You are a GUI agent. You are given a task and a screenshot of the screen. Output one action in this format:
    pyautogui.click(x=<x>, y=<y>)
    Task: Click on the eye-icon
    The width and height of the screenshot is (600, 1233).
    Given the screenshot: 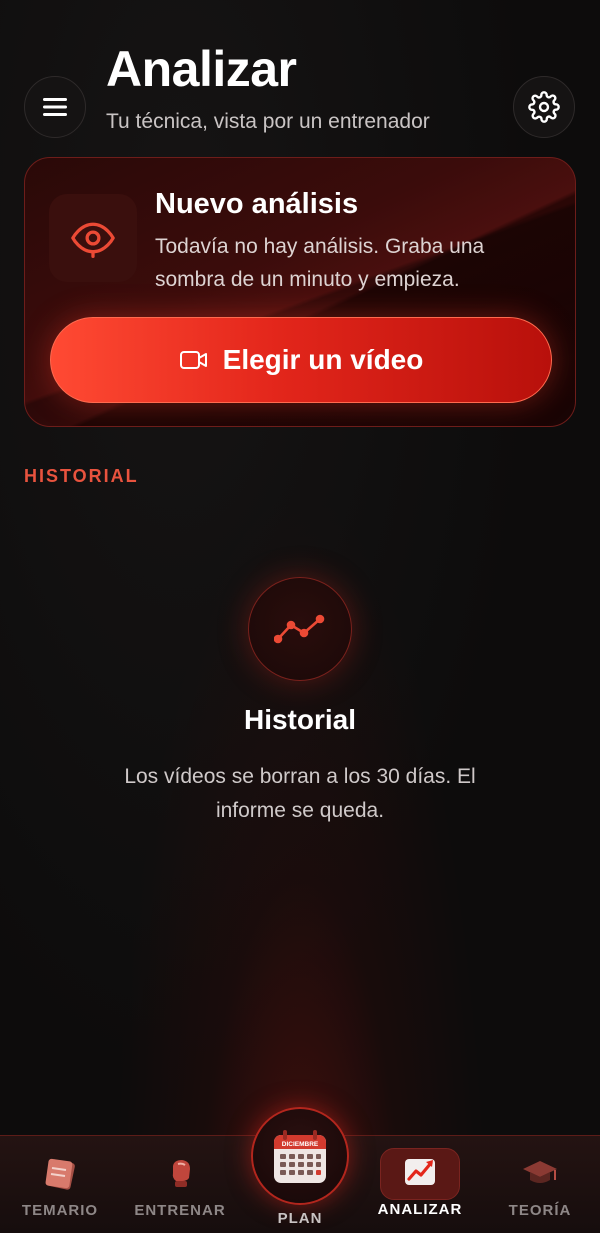 What is the action you would take?
    pyautogui.click(x=93, y=240)
    